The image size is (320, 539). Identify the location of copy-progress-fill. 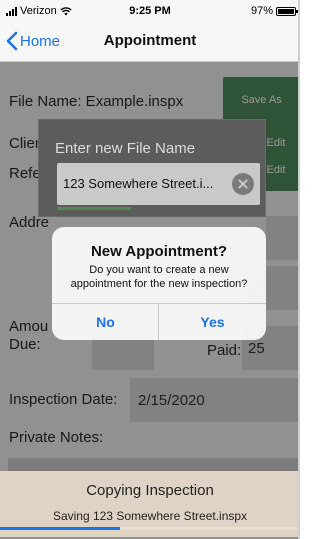
(60, 528).